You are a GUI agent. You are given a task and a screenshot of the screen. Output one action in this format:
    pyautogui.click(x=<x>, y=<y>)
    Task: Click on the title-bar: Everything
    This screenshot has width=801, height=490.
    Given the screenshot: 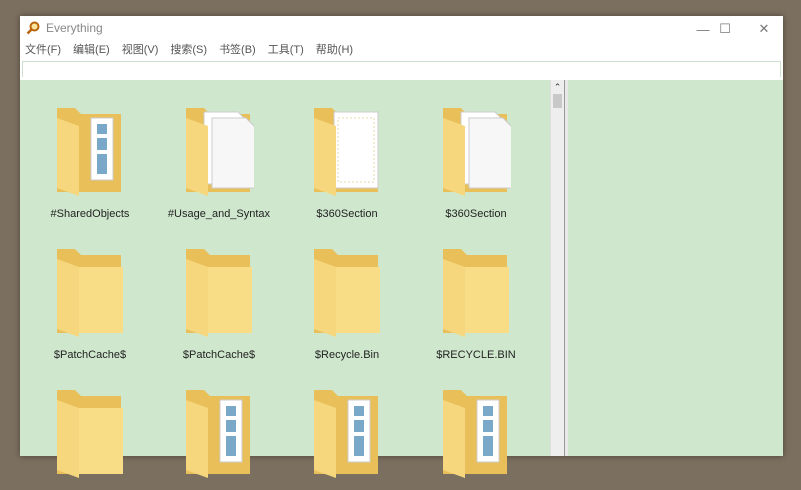 What is the action you would take?
    pyautogui.click(x=401, y=28)
    